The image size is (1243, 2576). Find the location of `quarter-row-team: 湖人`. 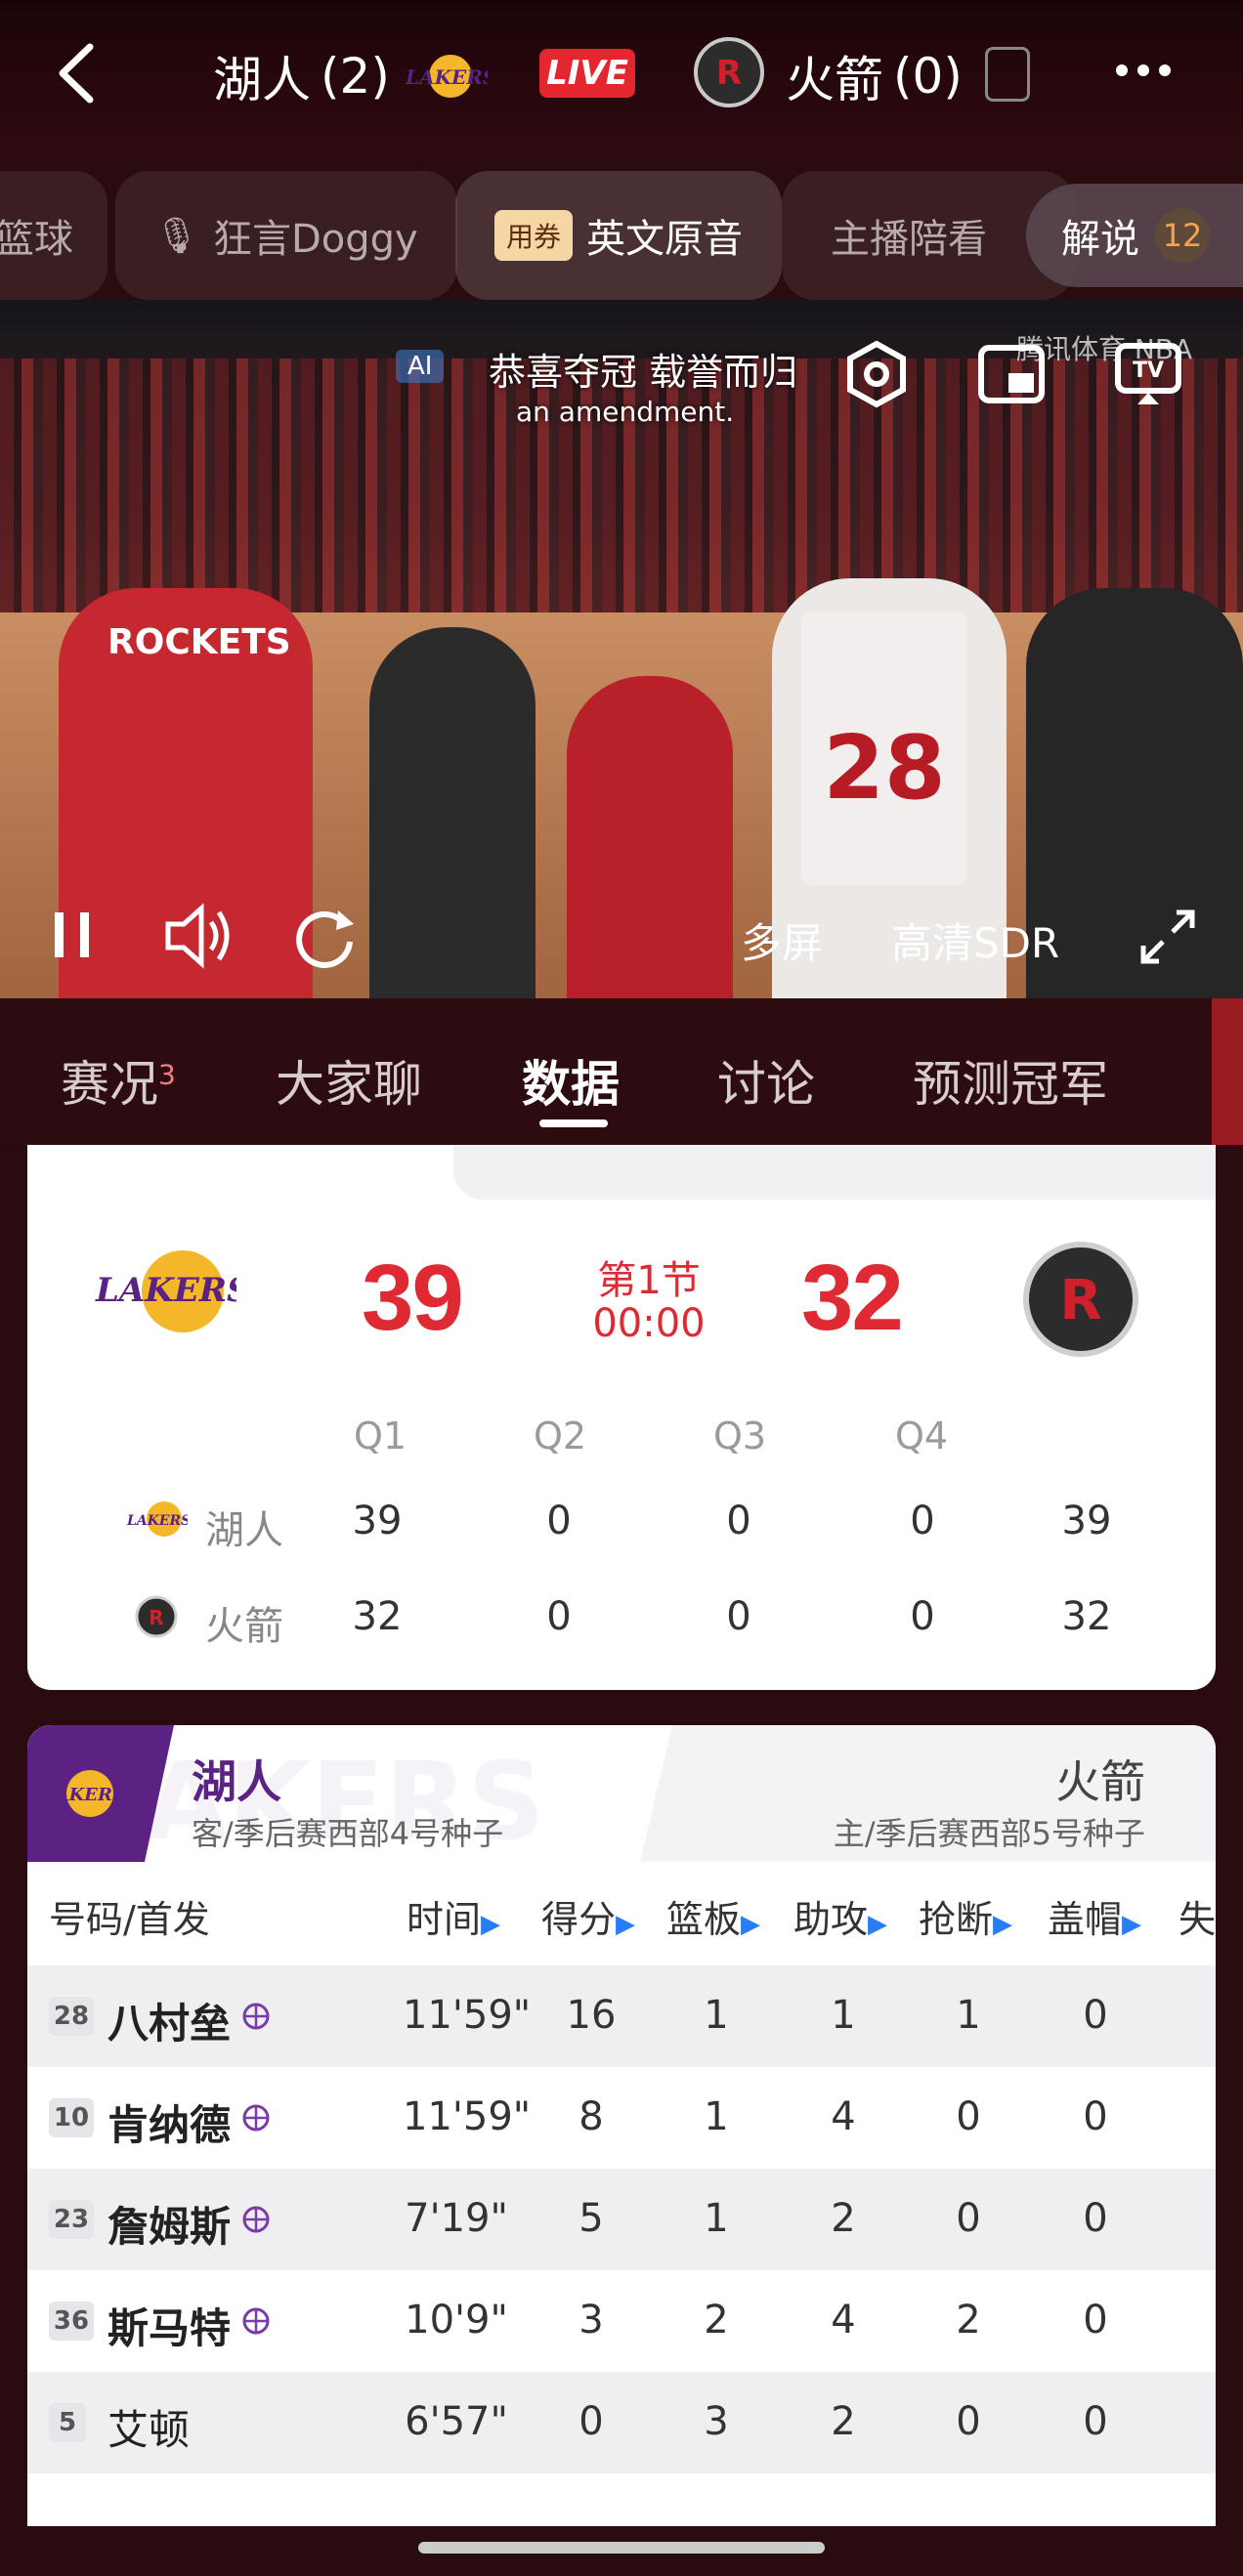

quarter-row-team: 湖人 is located at coordinates (244, 1530).